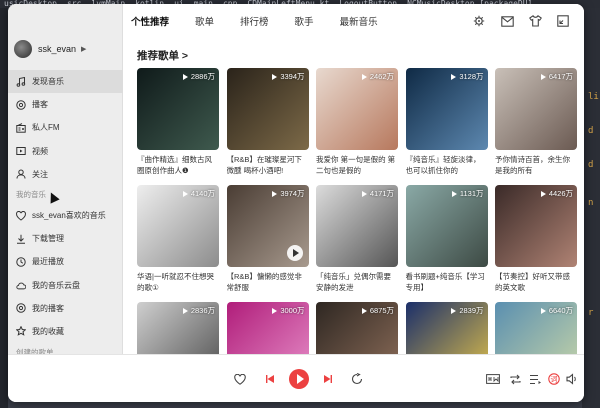 This screenshot has width=600, height=408. I want to click on playlist-cover: 3394万, so click(267, 109).